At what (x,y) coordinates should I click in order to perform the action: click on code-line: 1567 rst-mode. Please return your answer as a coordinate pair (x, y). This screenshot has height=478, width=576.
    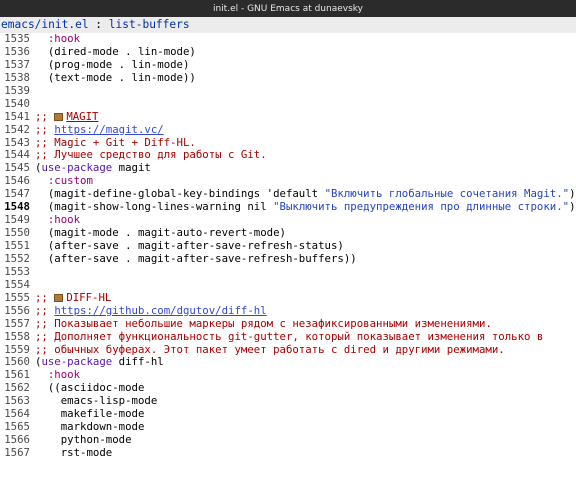
    Looking at the image, I should click on (288, 453).